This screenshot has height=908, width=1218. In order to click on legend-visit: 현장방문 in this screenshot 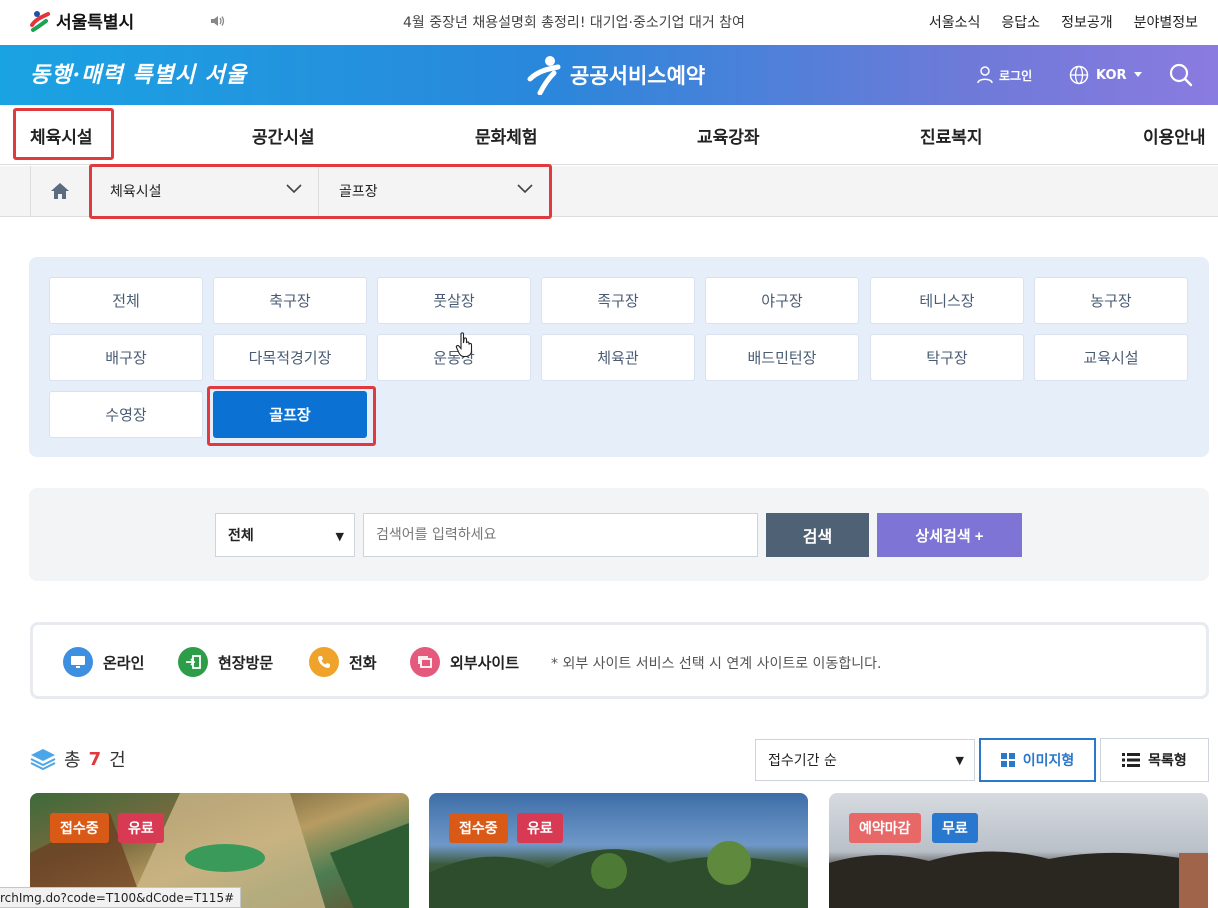, I will do `click(225, 662)`.